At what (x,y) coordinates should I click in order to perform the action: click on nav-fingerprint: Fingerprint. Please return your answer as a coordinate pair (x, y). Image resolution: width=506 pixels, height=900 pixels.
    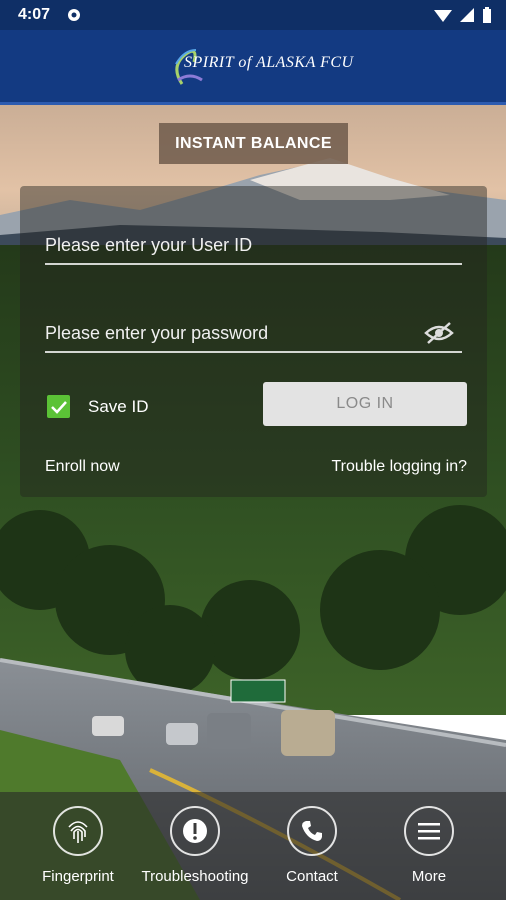
    Looking at the image, I should click on (78, 845).